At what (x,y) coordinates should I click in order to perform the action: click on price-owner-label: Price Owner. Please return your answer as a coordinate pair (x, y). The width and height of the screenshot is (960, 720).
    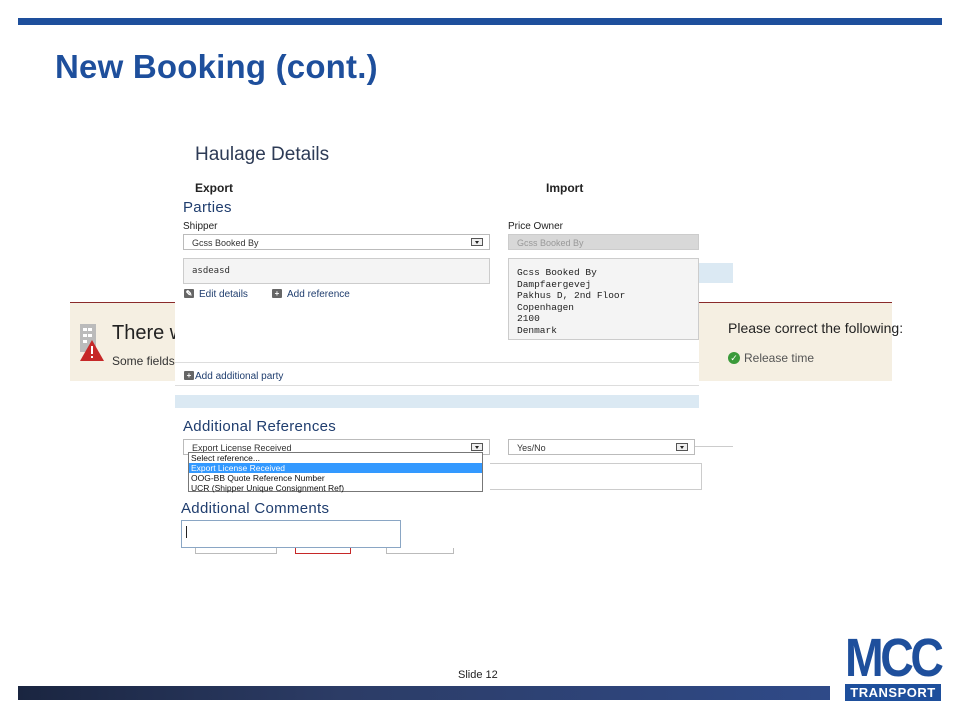
    Looking at the image, I should click on (536, 226).